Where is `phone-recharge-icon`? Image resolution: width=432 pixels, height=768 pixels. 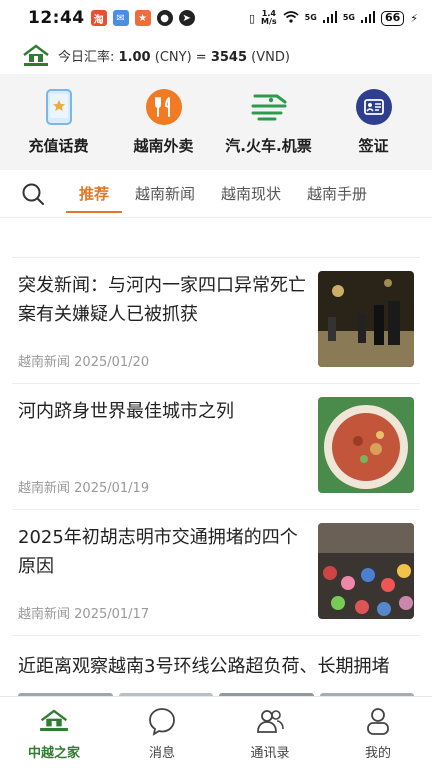 phone-recharge-icon is located at coordinates (59, 106).